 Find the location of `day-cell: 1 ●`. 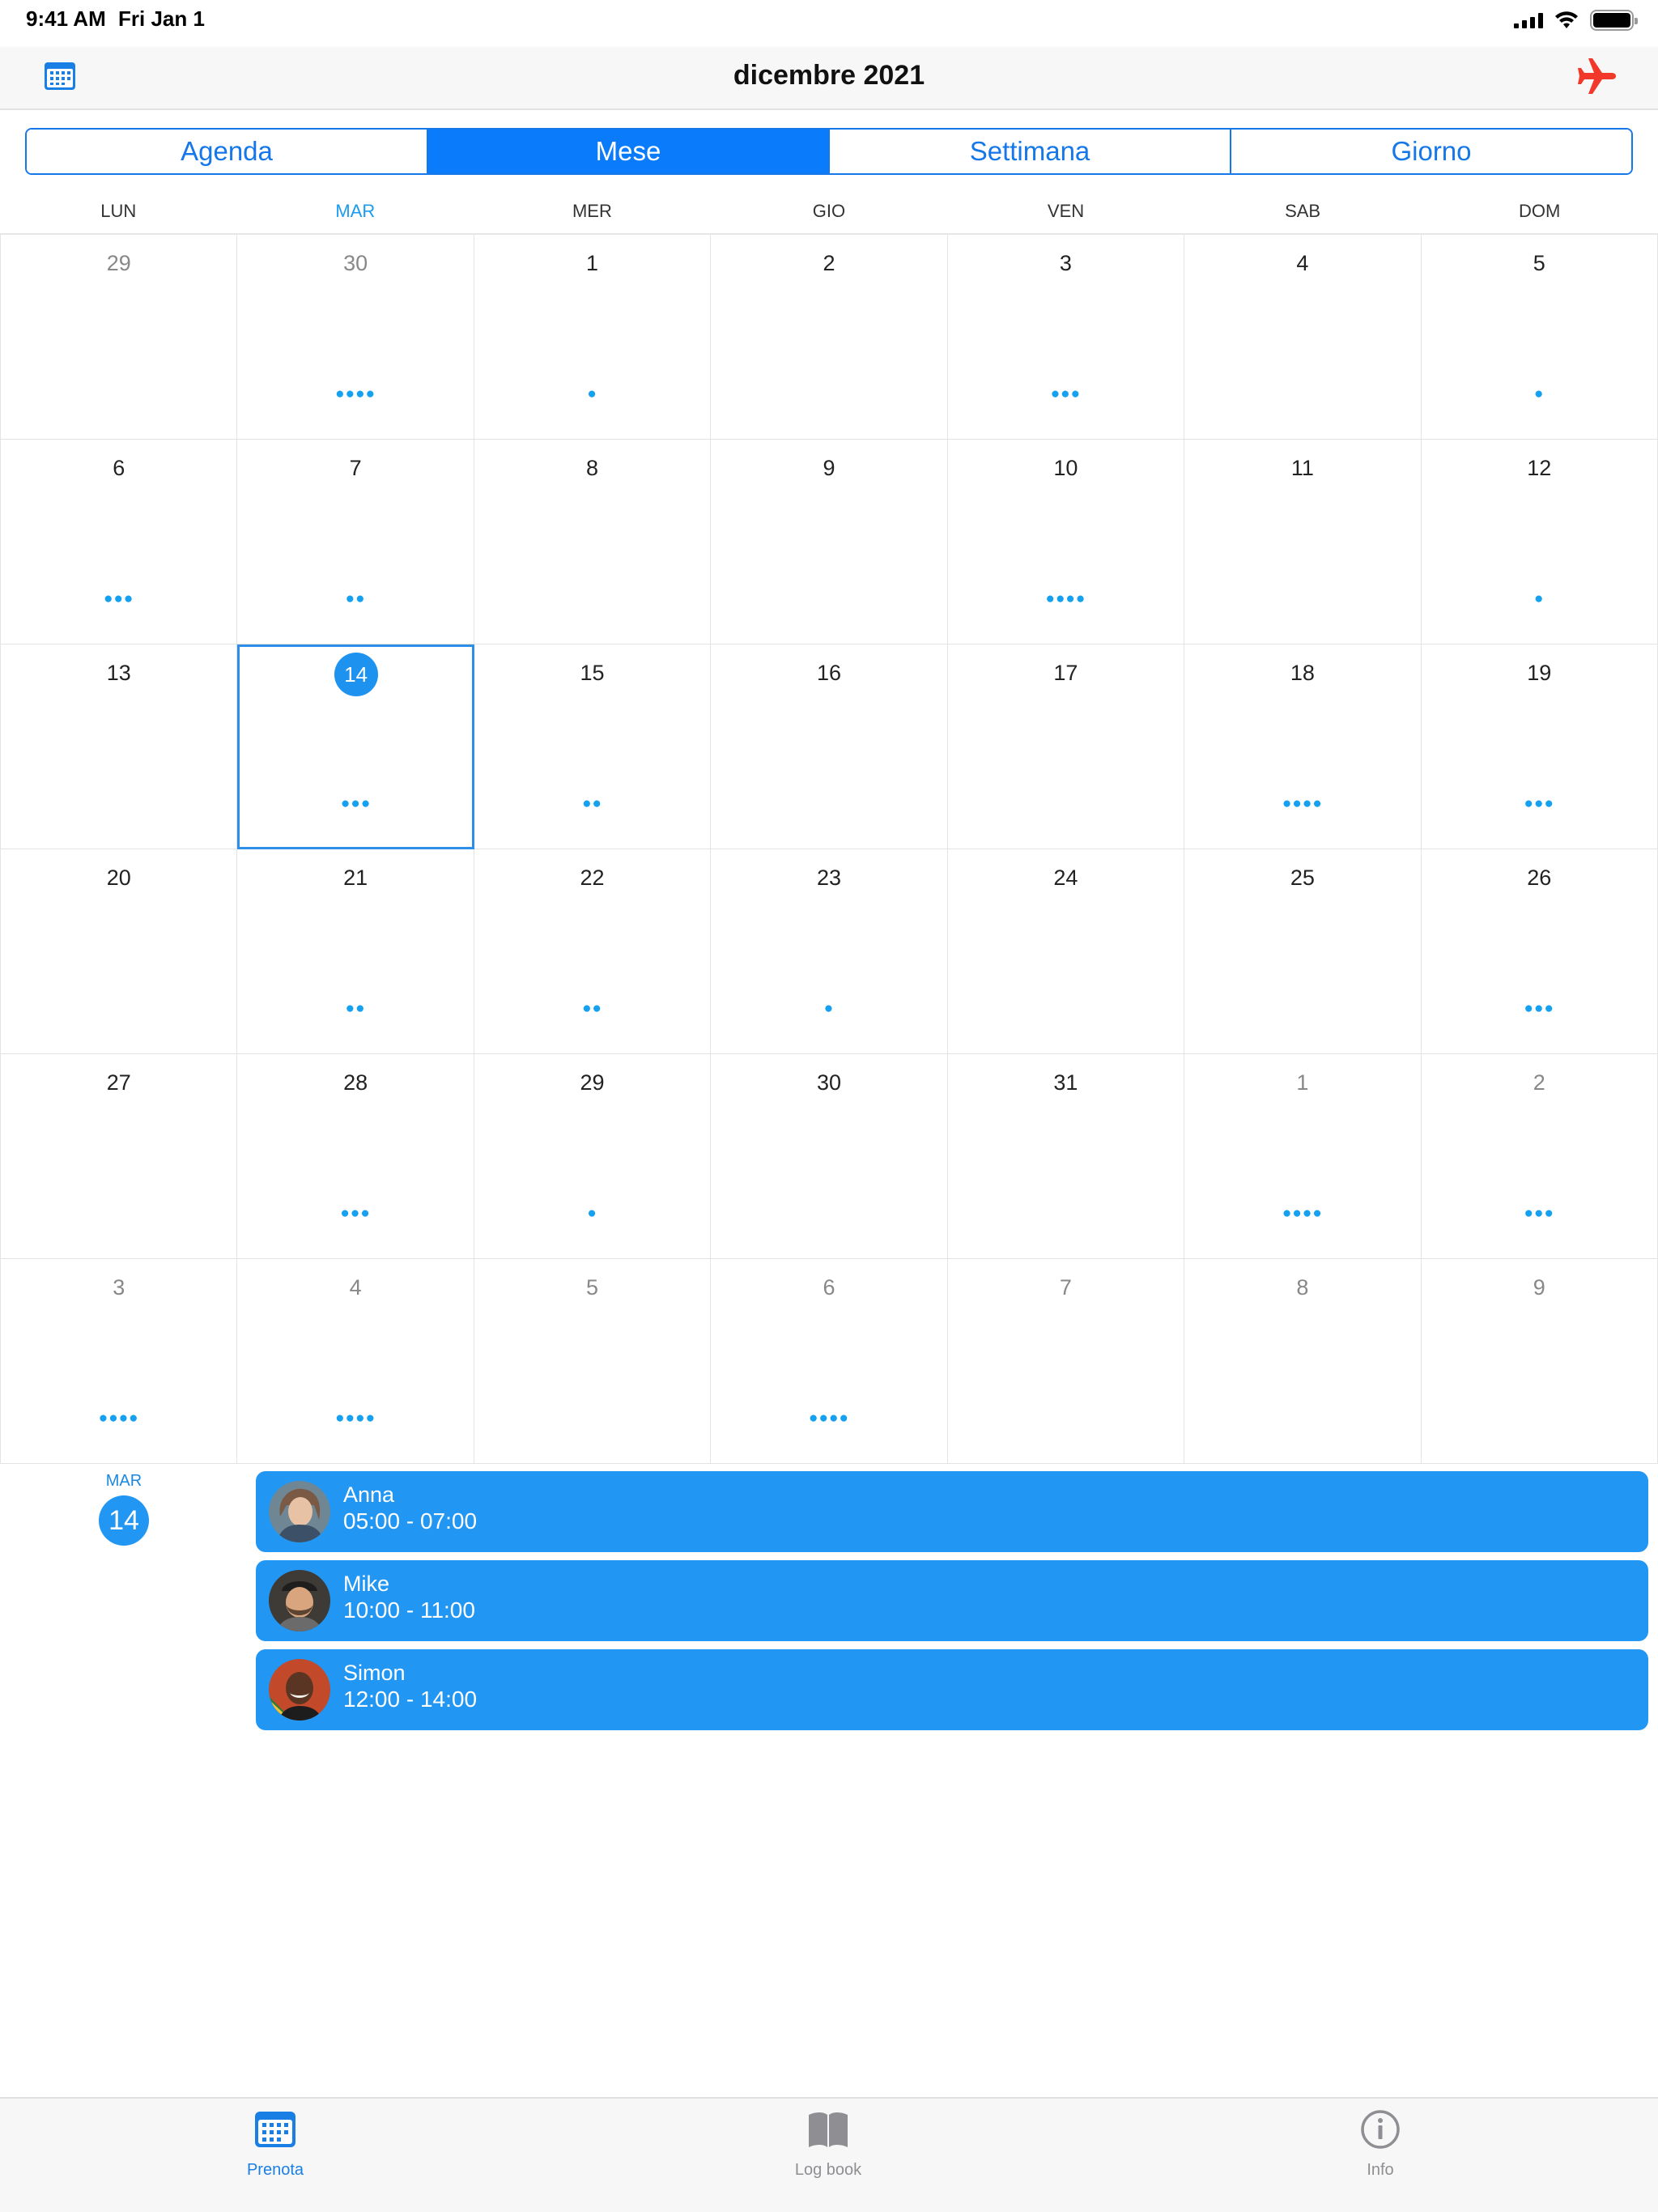

day-cell: 1 ● is located at coordinates (593, 337).